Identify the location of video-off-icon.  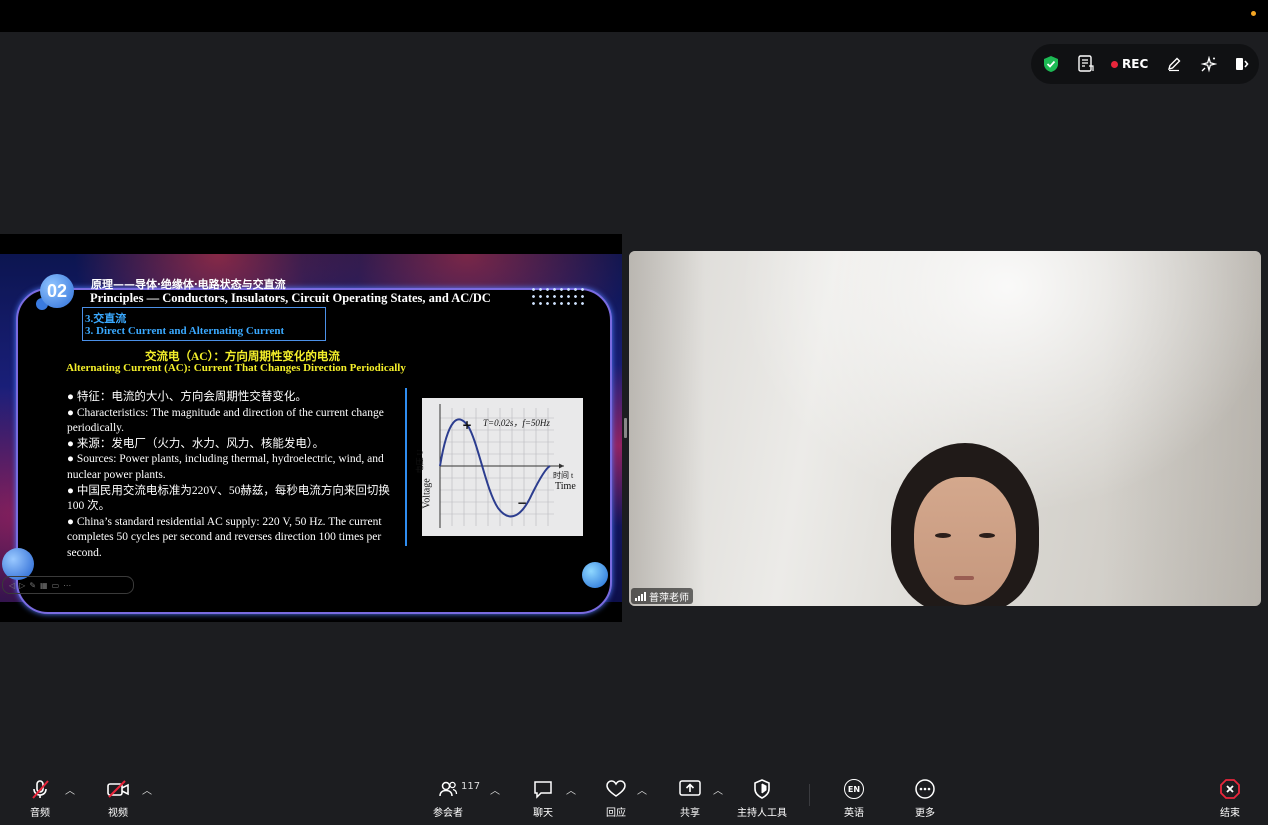
(118, 789).